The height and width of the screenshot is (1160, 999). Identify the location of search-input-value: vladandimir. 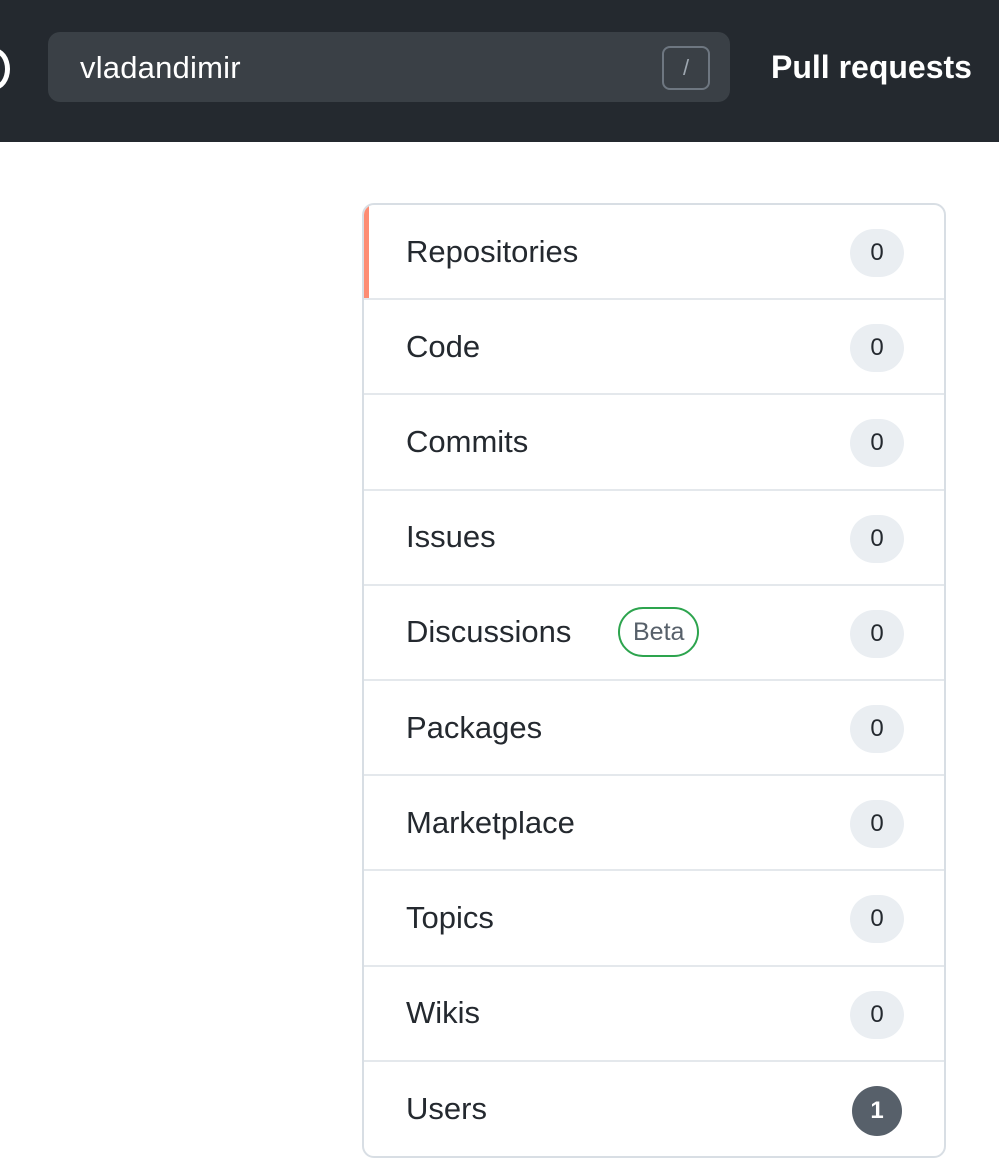
(160, 67).